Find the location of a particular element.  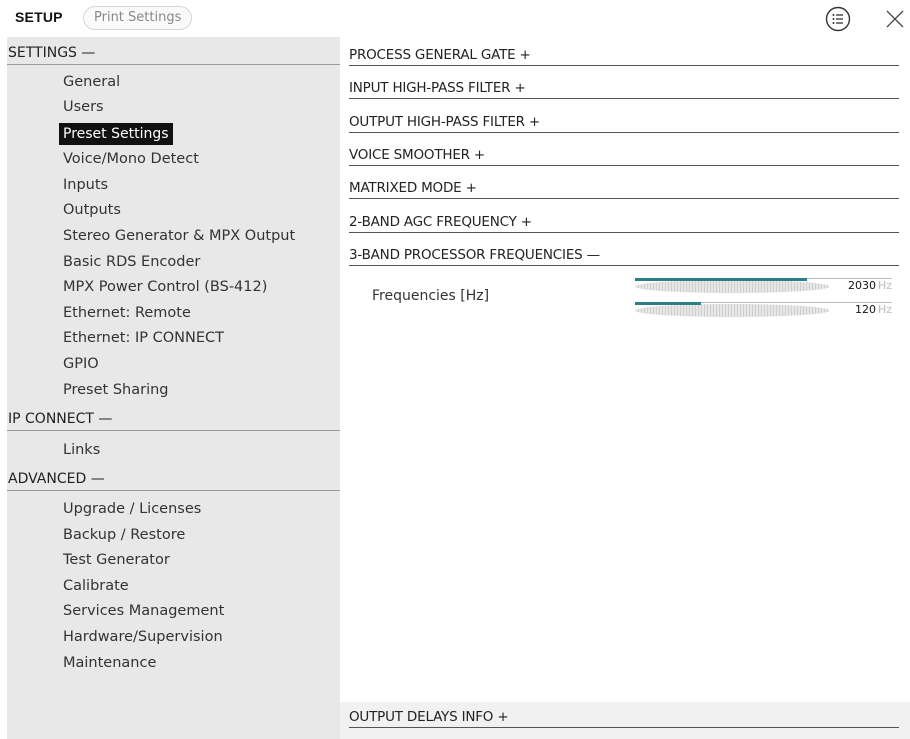

section-label: OUTPUT DELAYS INFO + is located at coordinates (429, 717).